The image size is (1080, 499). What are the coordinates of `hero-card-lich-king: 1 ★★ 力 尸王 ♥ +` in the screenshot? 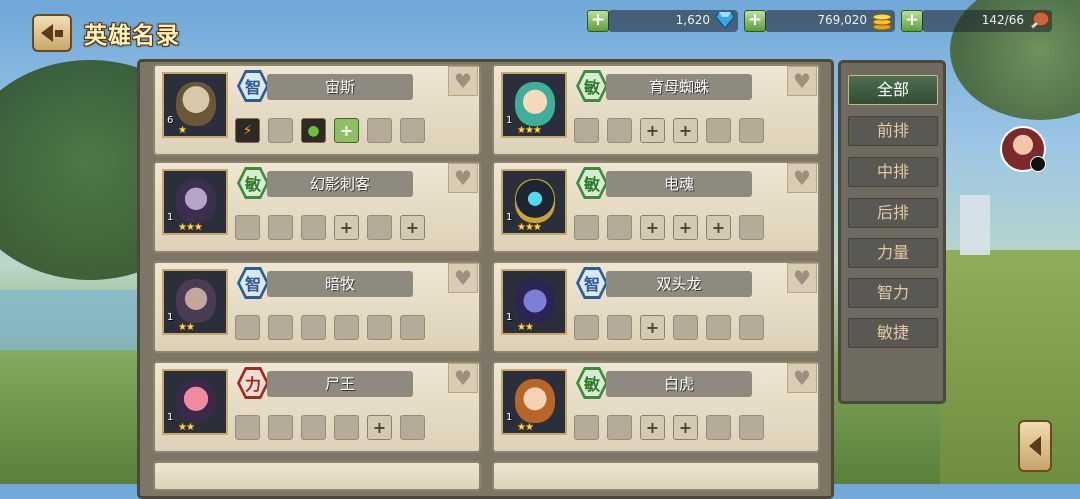 It's located at (317, 407).